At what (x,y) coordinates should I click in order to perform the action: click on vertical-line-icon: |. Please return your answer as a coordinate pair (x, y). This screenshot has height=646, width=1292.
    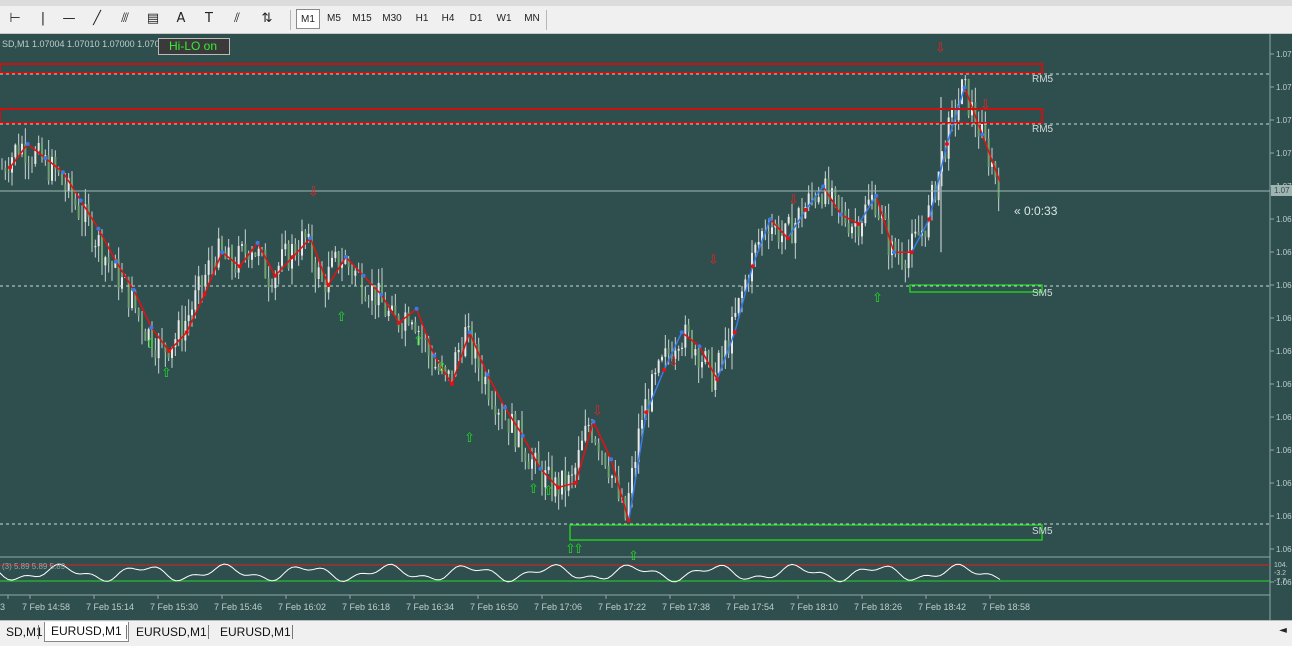
    Looking at the image, I should click on (43, 19).